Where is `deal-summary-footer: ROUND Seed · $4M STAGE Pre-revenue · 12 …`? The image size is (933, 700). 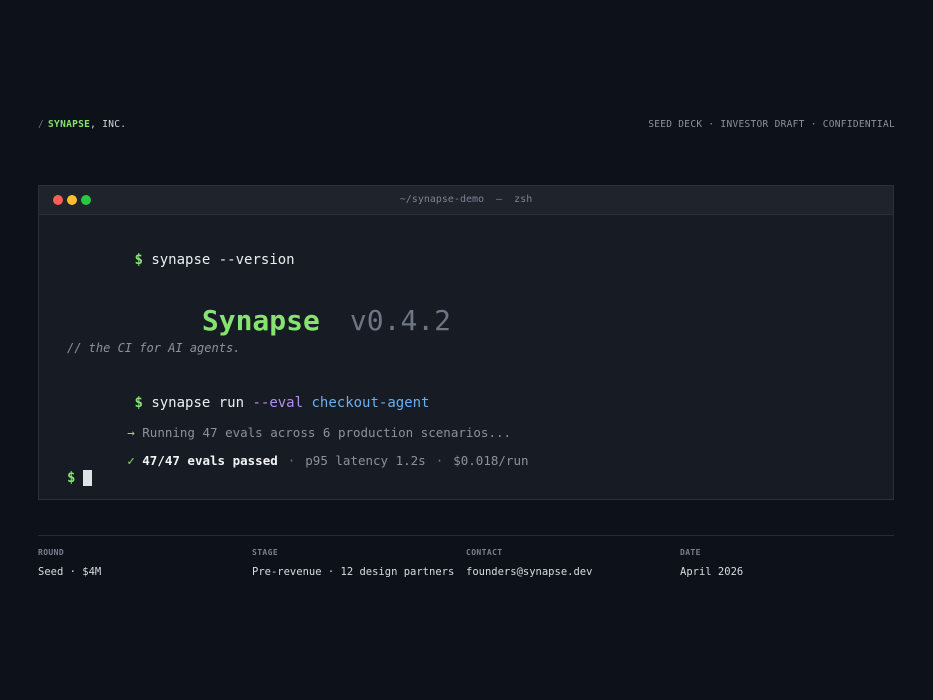 deal-summary-footer: ROUND Seed · $4M STAGE Pre-revenue · 12 … is located at coordinates (466, 563).